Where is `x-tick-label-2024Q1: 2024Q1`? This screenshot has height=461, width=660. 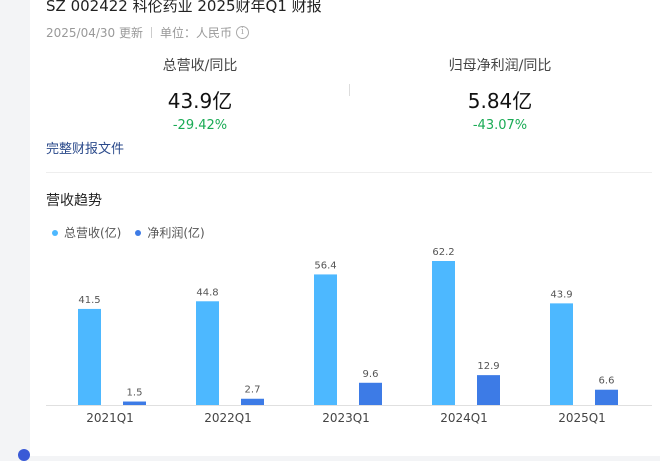
x-tick-label-2024Q1: 2024Q1 is located at coordinates (464, 418).